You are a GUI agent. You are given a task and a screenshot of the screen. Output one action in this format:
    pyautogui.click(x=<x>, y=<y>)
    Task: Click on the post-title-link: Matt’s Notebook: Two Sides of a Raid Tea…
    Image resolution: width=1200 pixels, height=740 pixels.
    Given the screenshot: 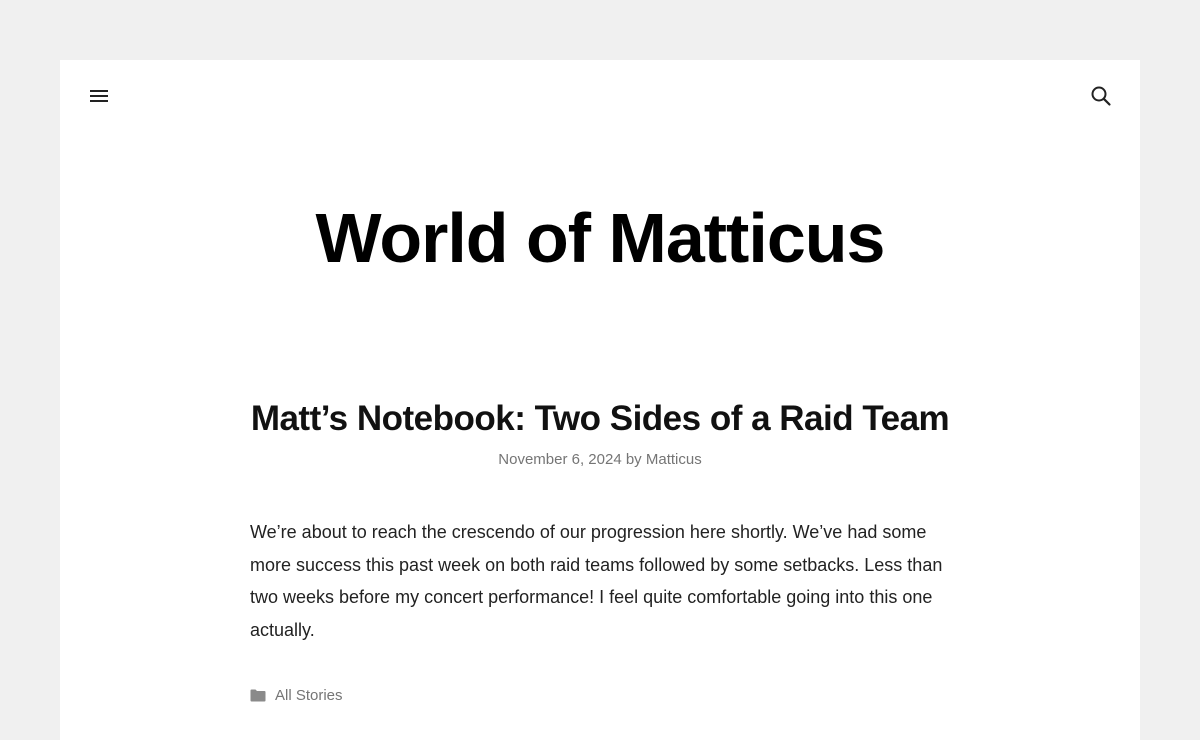 What is the action you would take?
    pyautogui.click(x=600, y=419)
    